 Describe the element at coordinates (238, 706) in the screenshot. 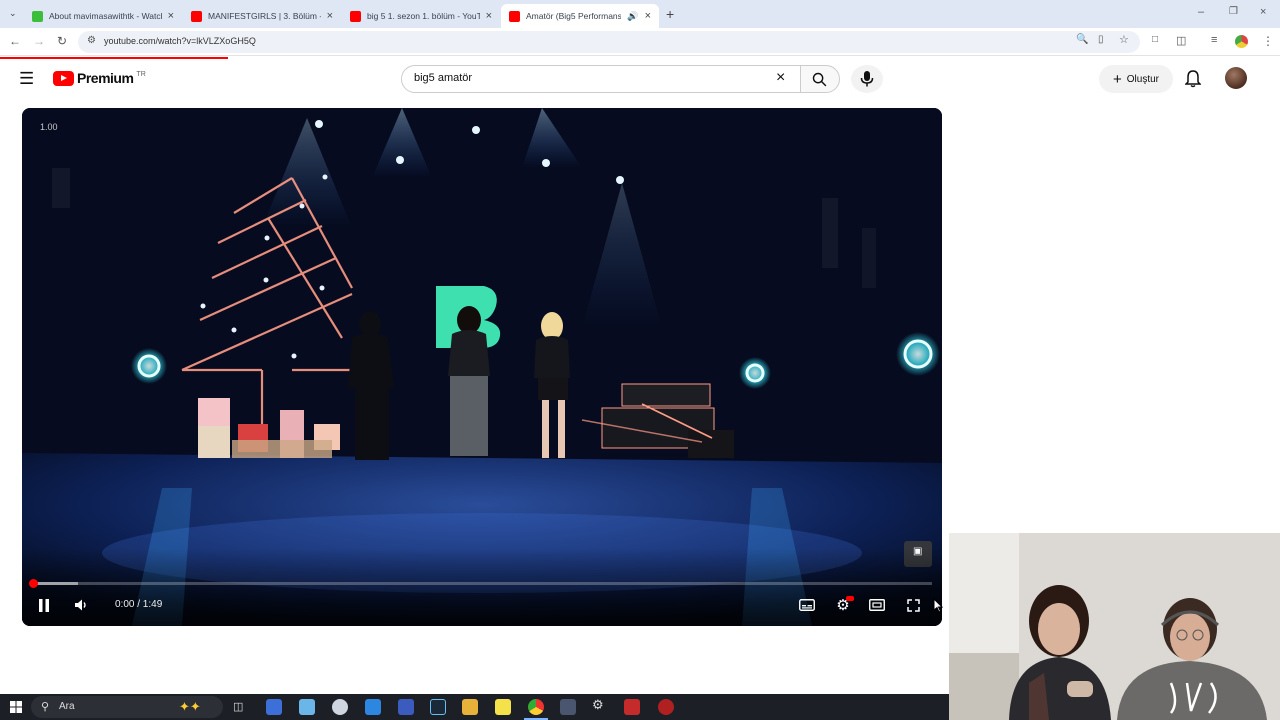

I see `task-view-icon: ◫` at that location.